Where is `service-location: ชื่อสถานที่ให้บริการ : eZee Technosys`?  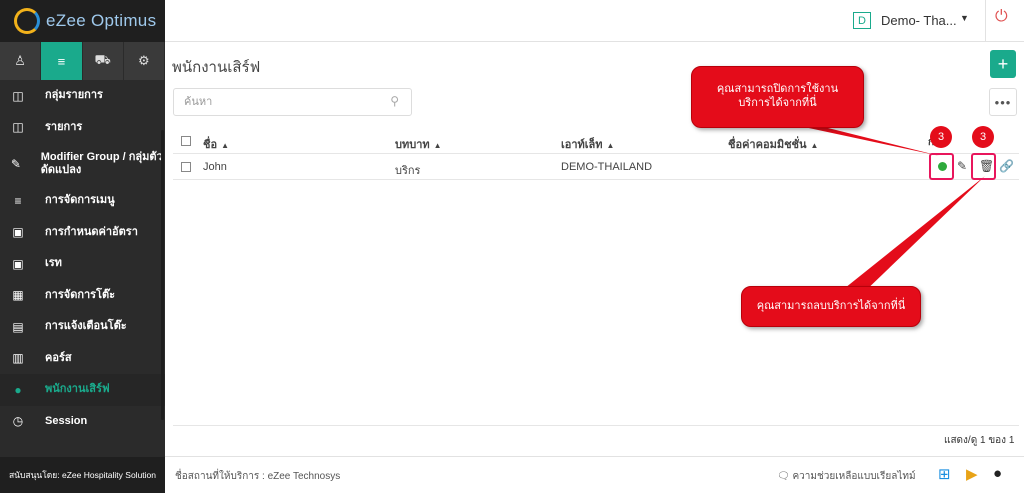
service-location: ชื่อสถานที่ให้บริการ : eZee Technosys is located at coordinates (258, 476).